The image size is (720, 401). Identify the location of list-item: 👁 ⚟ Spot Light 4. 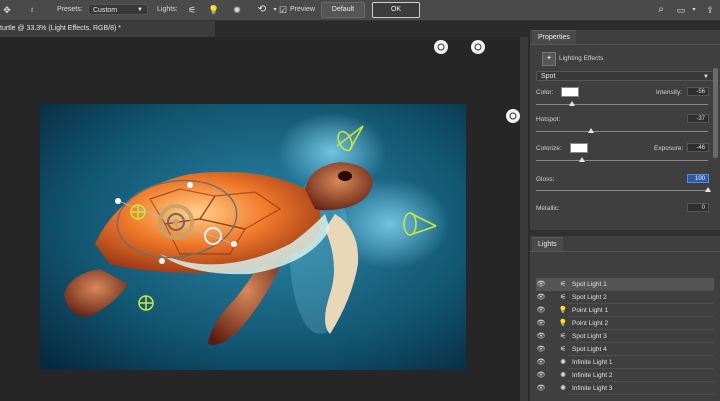
(625, 349).